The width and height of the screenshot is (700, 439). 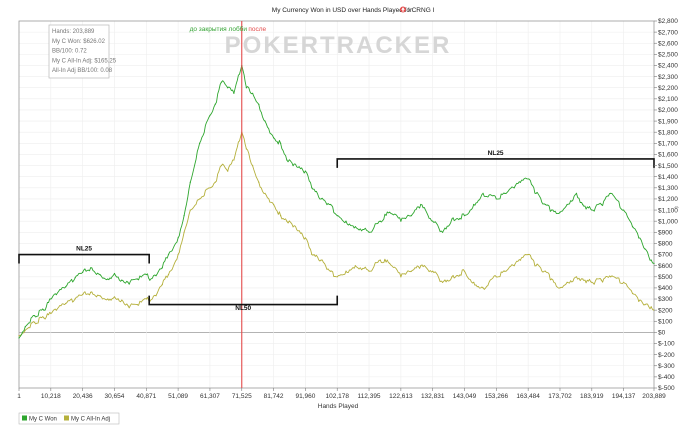 What do you see at coordinates (668, 99) in the screenshot?
I see `y-tick-label: $2,100` at bounding box center [668, 99].